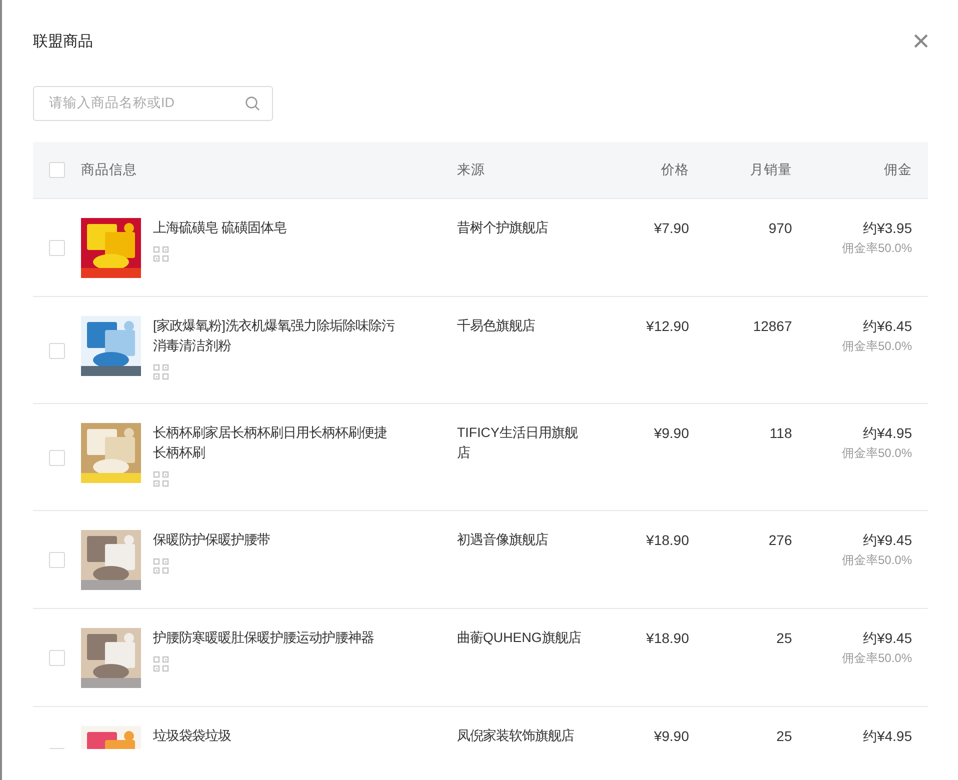 Image resolution: width=958 pixels, height=780 pixels. Describe the element at coordinates (771, 169) in the screenshot. I see `column-header: 月销量` at that location.